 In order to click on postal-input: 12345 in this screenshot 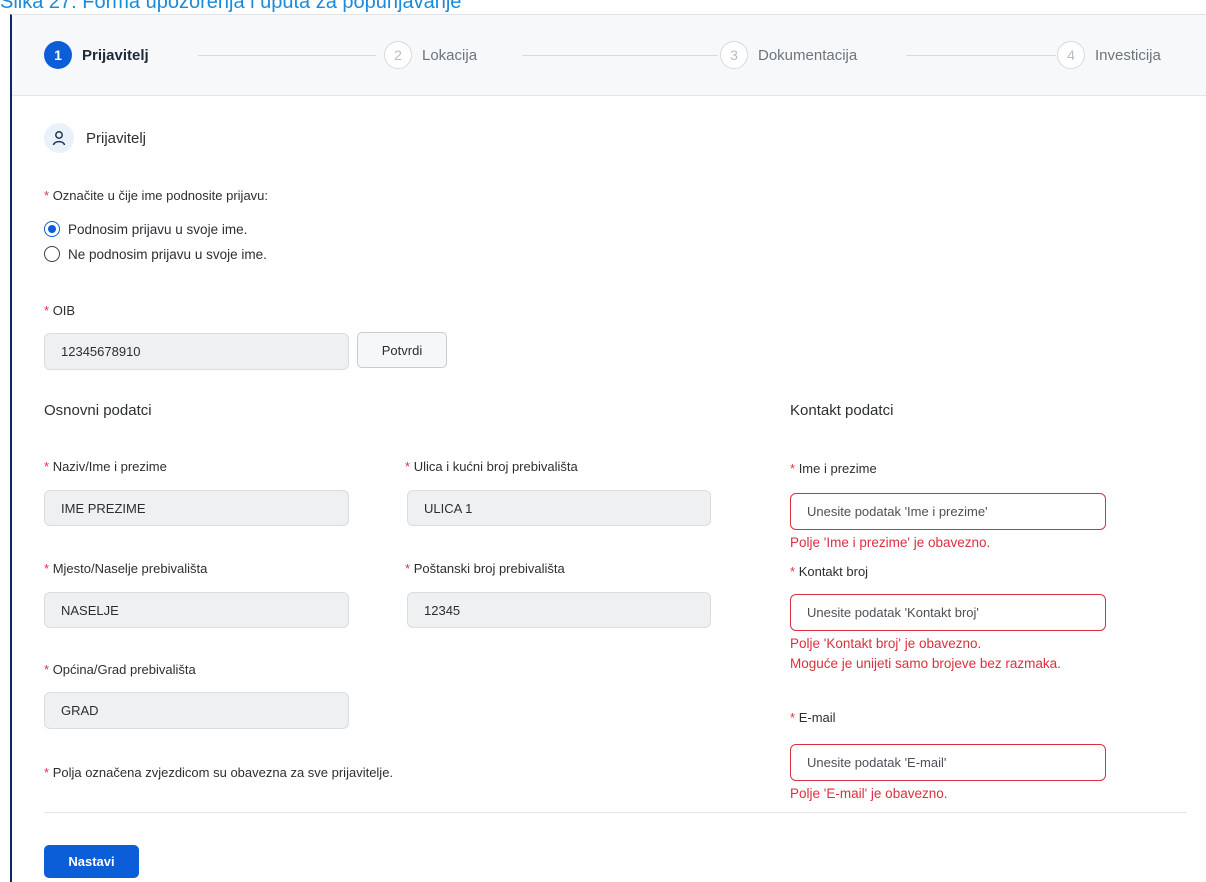, I will do `click(559, 610)`.